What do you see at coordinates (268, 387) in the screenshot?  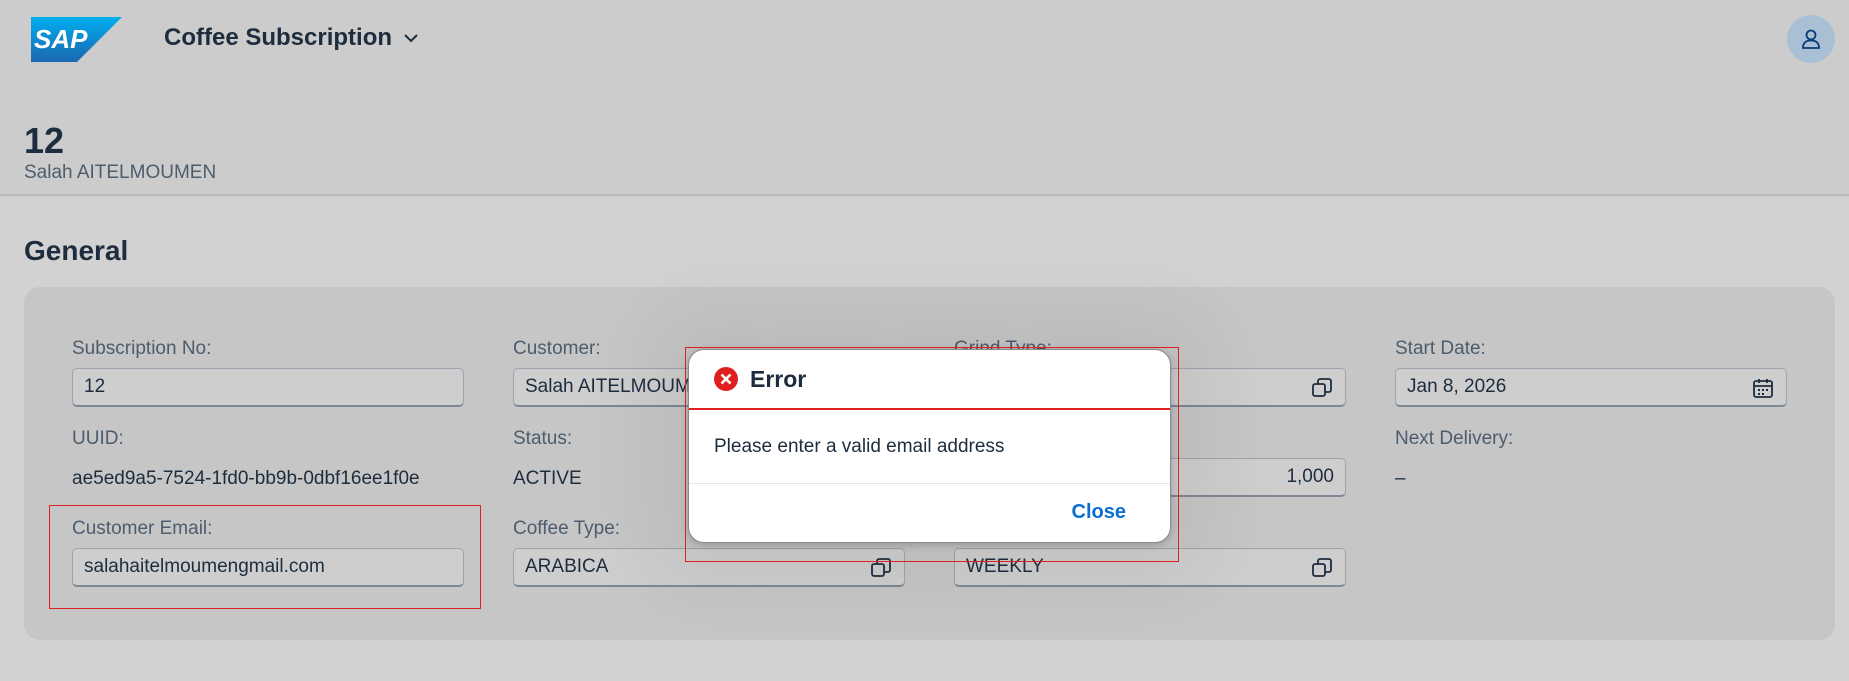 I see `subscription-no-field: 12` at bounding box center [268, 387].